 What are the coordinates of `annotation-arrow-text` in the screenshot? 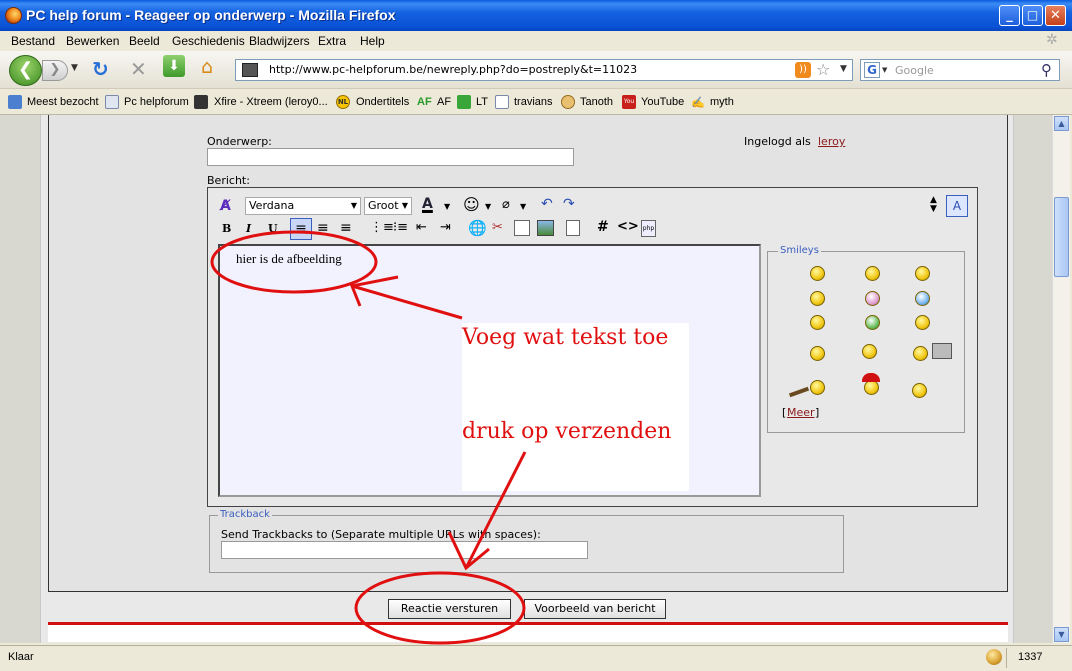 It's located at (407, 302).